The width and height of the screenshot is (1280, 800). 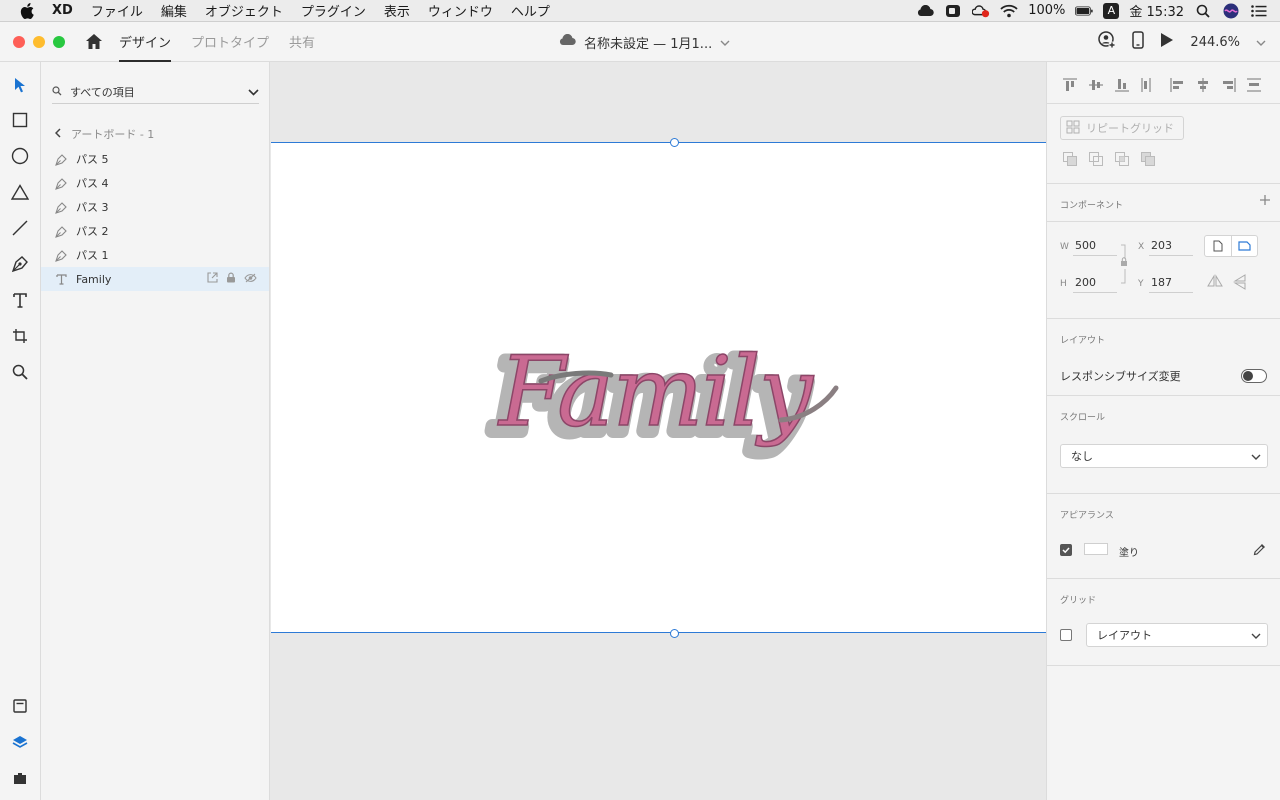 What do you see at coordinates (1203, 85) in the screenshot?
I see `align-center-icon` at bounding box center [1203, 85].